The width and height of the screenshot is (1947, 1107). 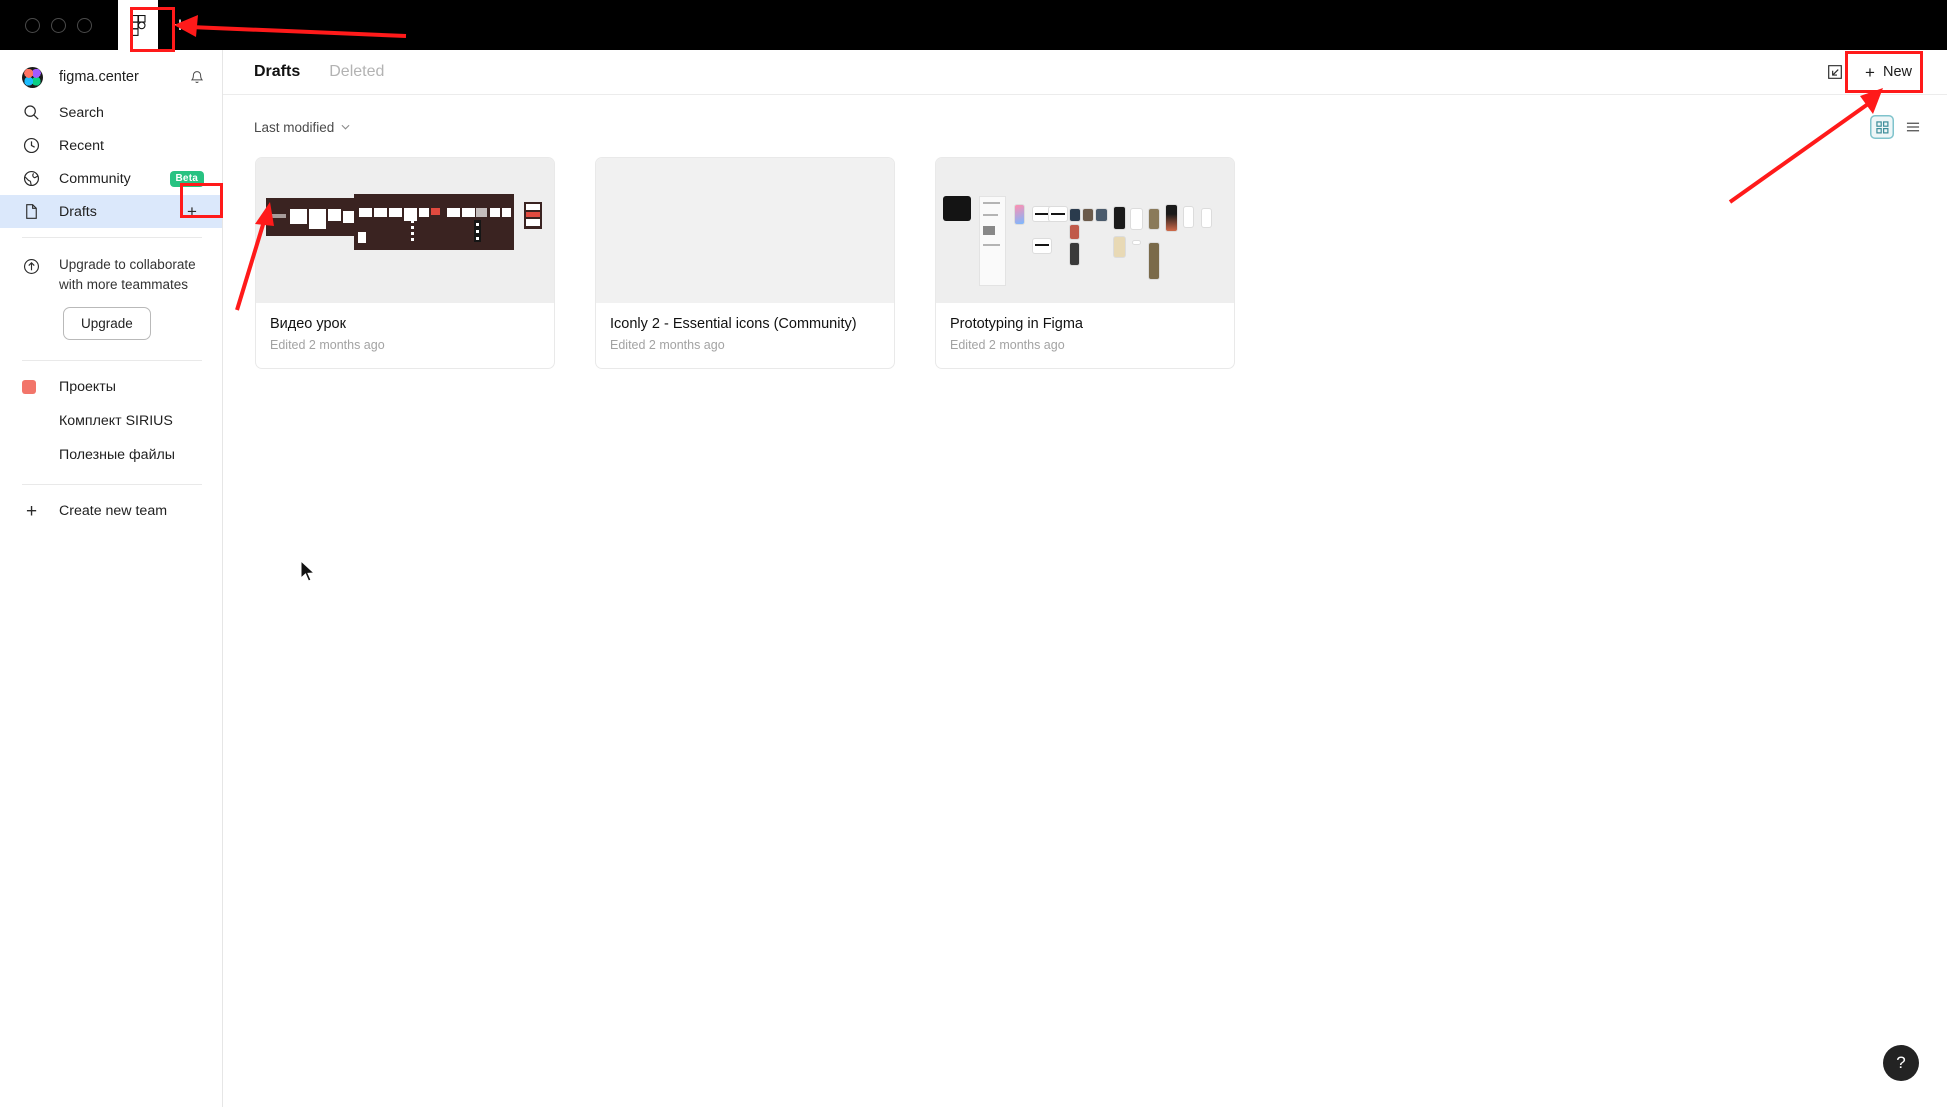 What do you see at coordinates (294, 127) in the screenshot?
I see `sort-label: Last modified` at bounding box center [294, 127].